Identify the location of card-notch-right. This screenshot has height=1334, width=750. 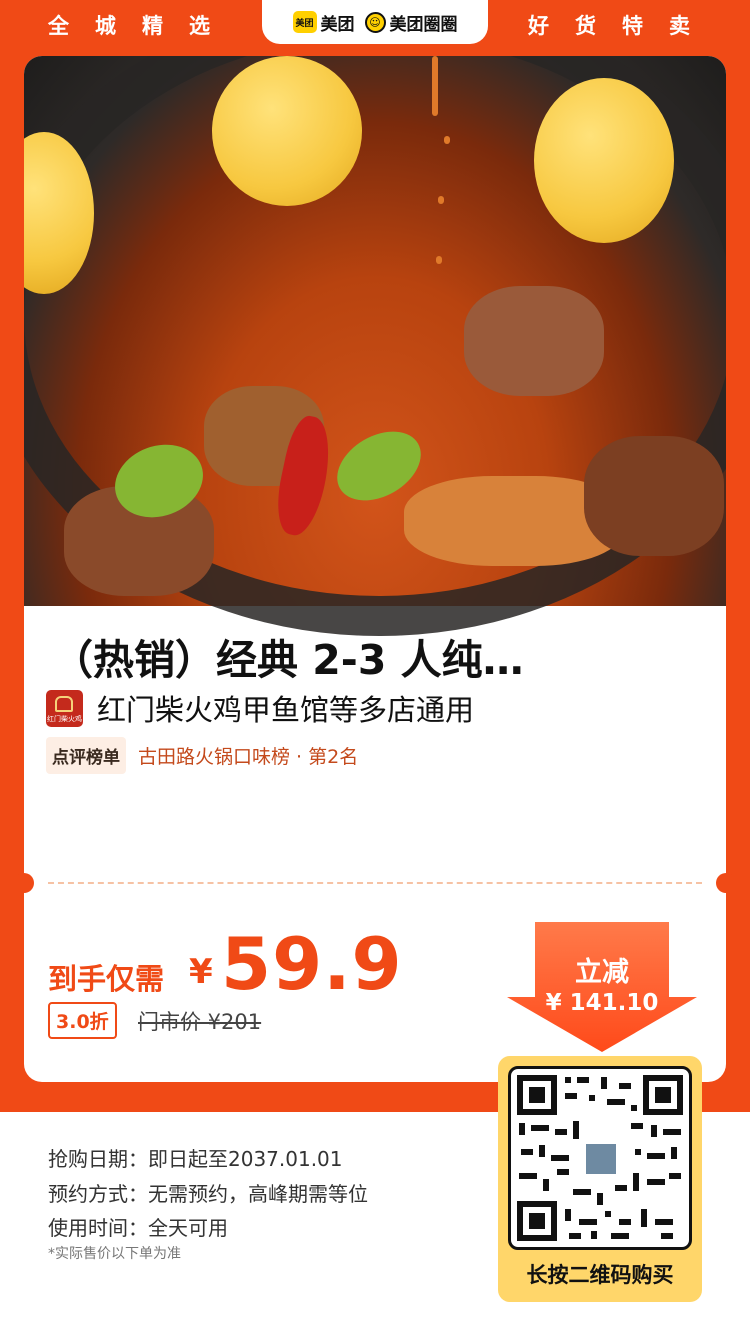
(726, 883).